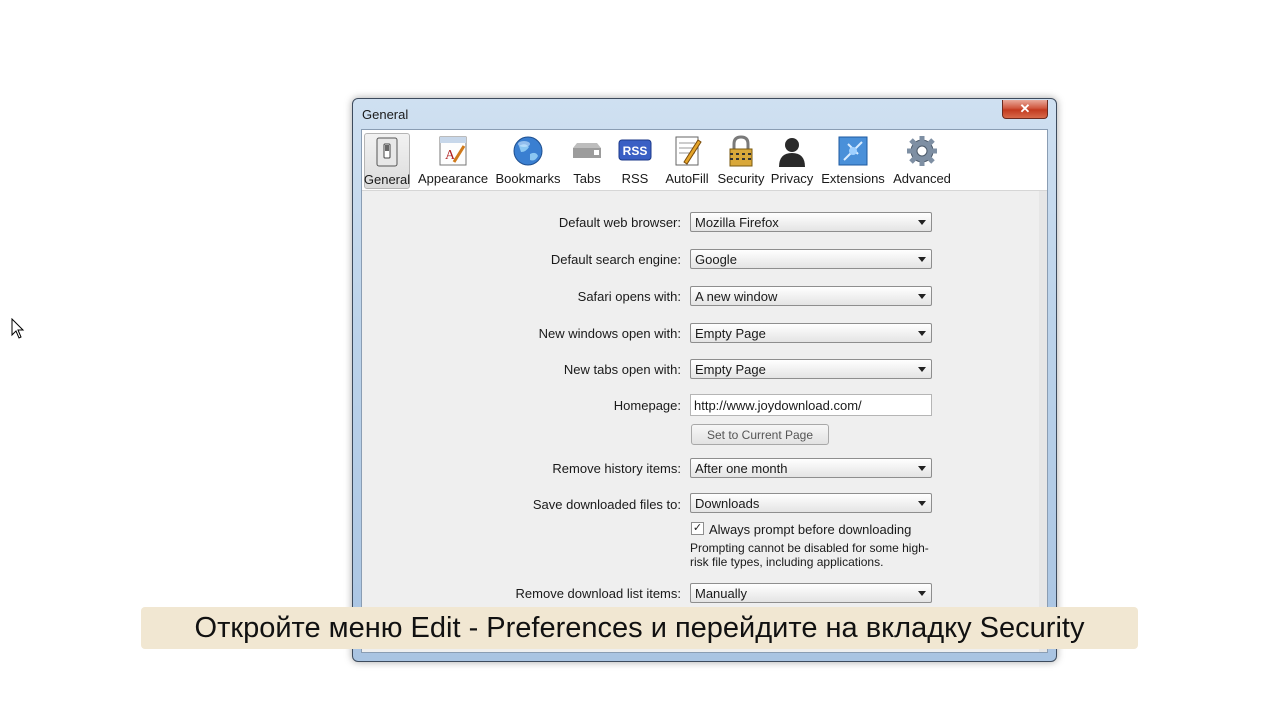 The width and height of the screenshot is (1280, 720). I want to click on tab-security: Security, so click(741, 161).